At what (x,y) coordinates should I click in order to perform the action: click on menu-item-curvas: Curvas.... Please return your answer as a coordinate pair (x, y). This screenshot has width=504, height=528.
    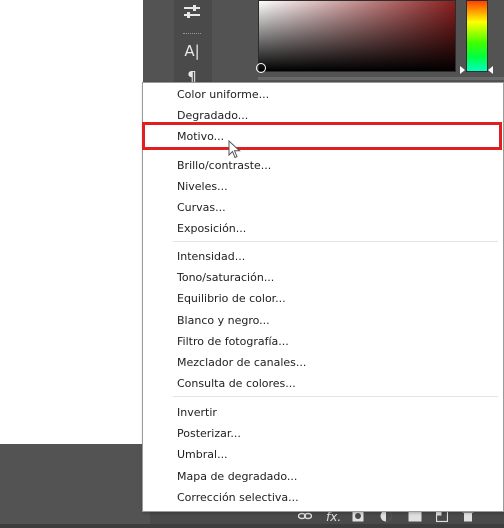
    Looking at the image, I should click on (327, 208).